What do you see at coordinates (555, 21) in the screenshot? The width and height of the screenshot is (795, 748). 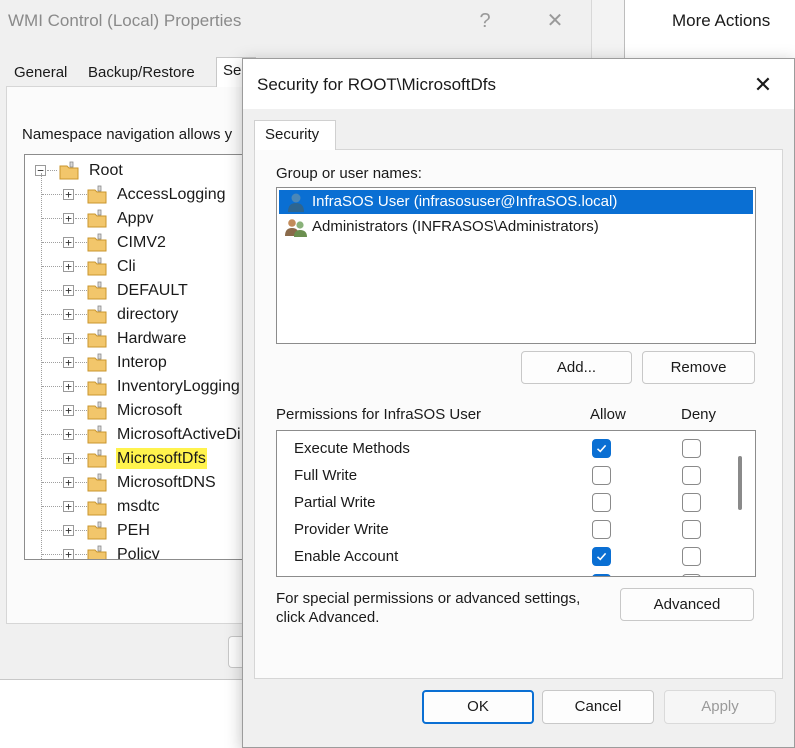 I see `wmi-close-button: ✕` at bounding box center [555, 21].